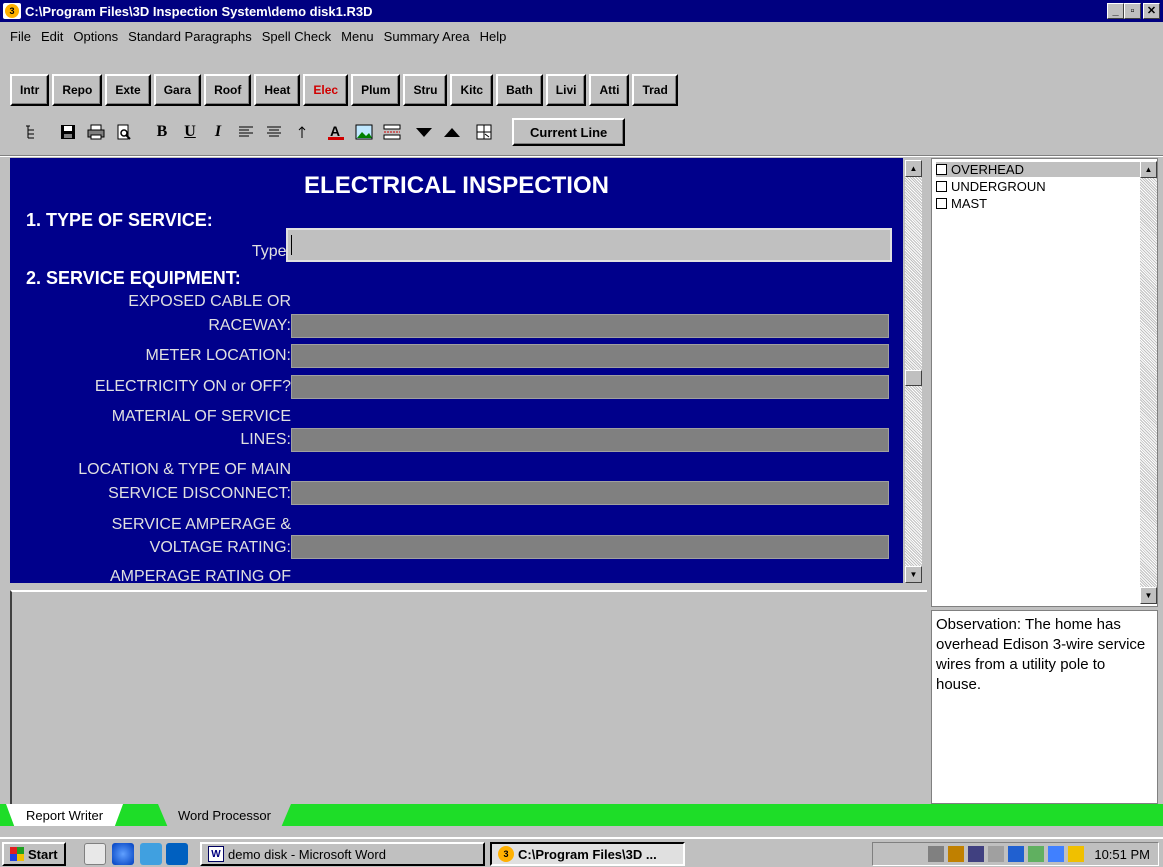 The height and width of the screenshot is (867, 1163). I want to click on section-button-livi: Livi, so click(566, 90).